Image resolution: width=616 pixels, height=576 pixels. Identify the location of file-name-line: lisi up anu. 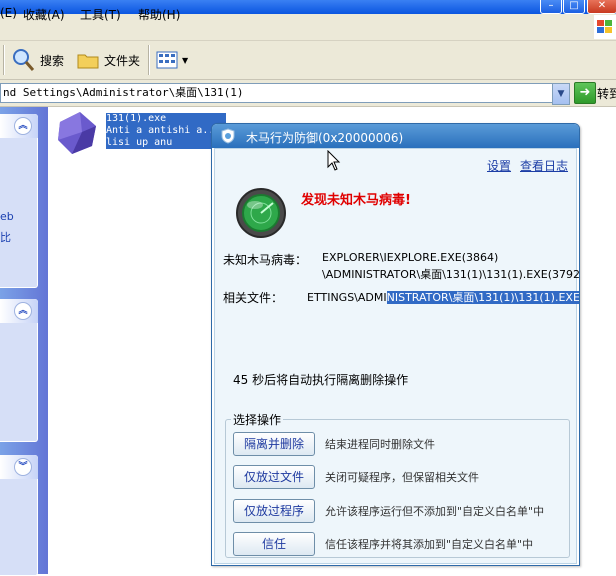
(139, 142).